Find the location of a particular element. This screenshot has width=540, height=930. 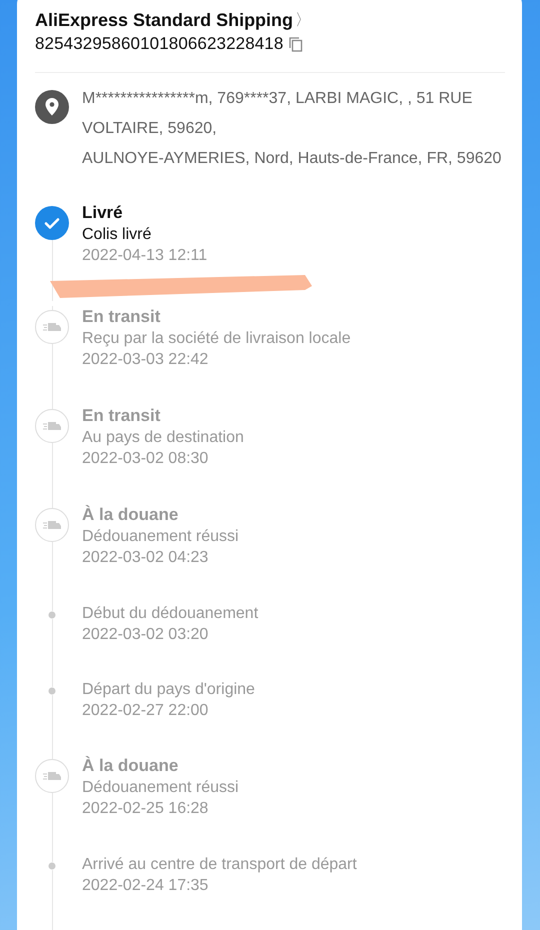

event-title: Livré is located at coordinates (103, 213).